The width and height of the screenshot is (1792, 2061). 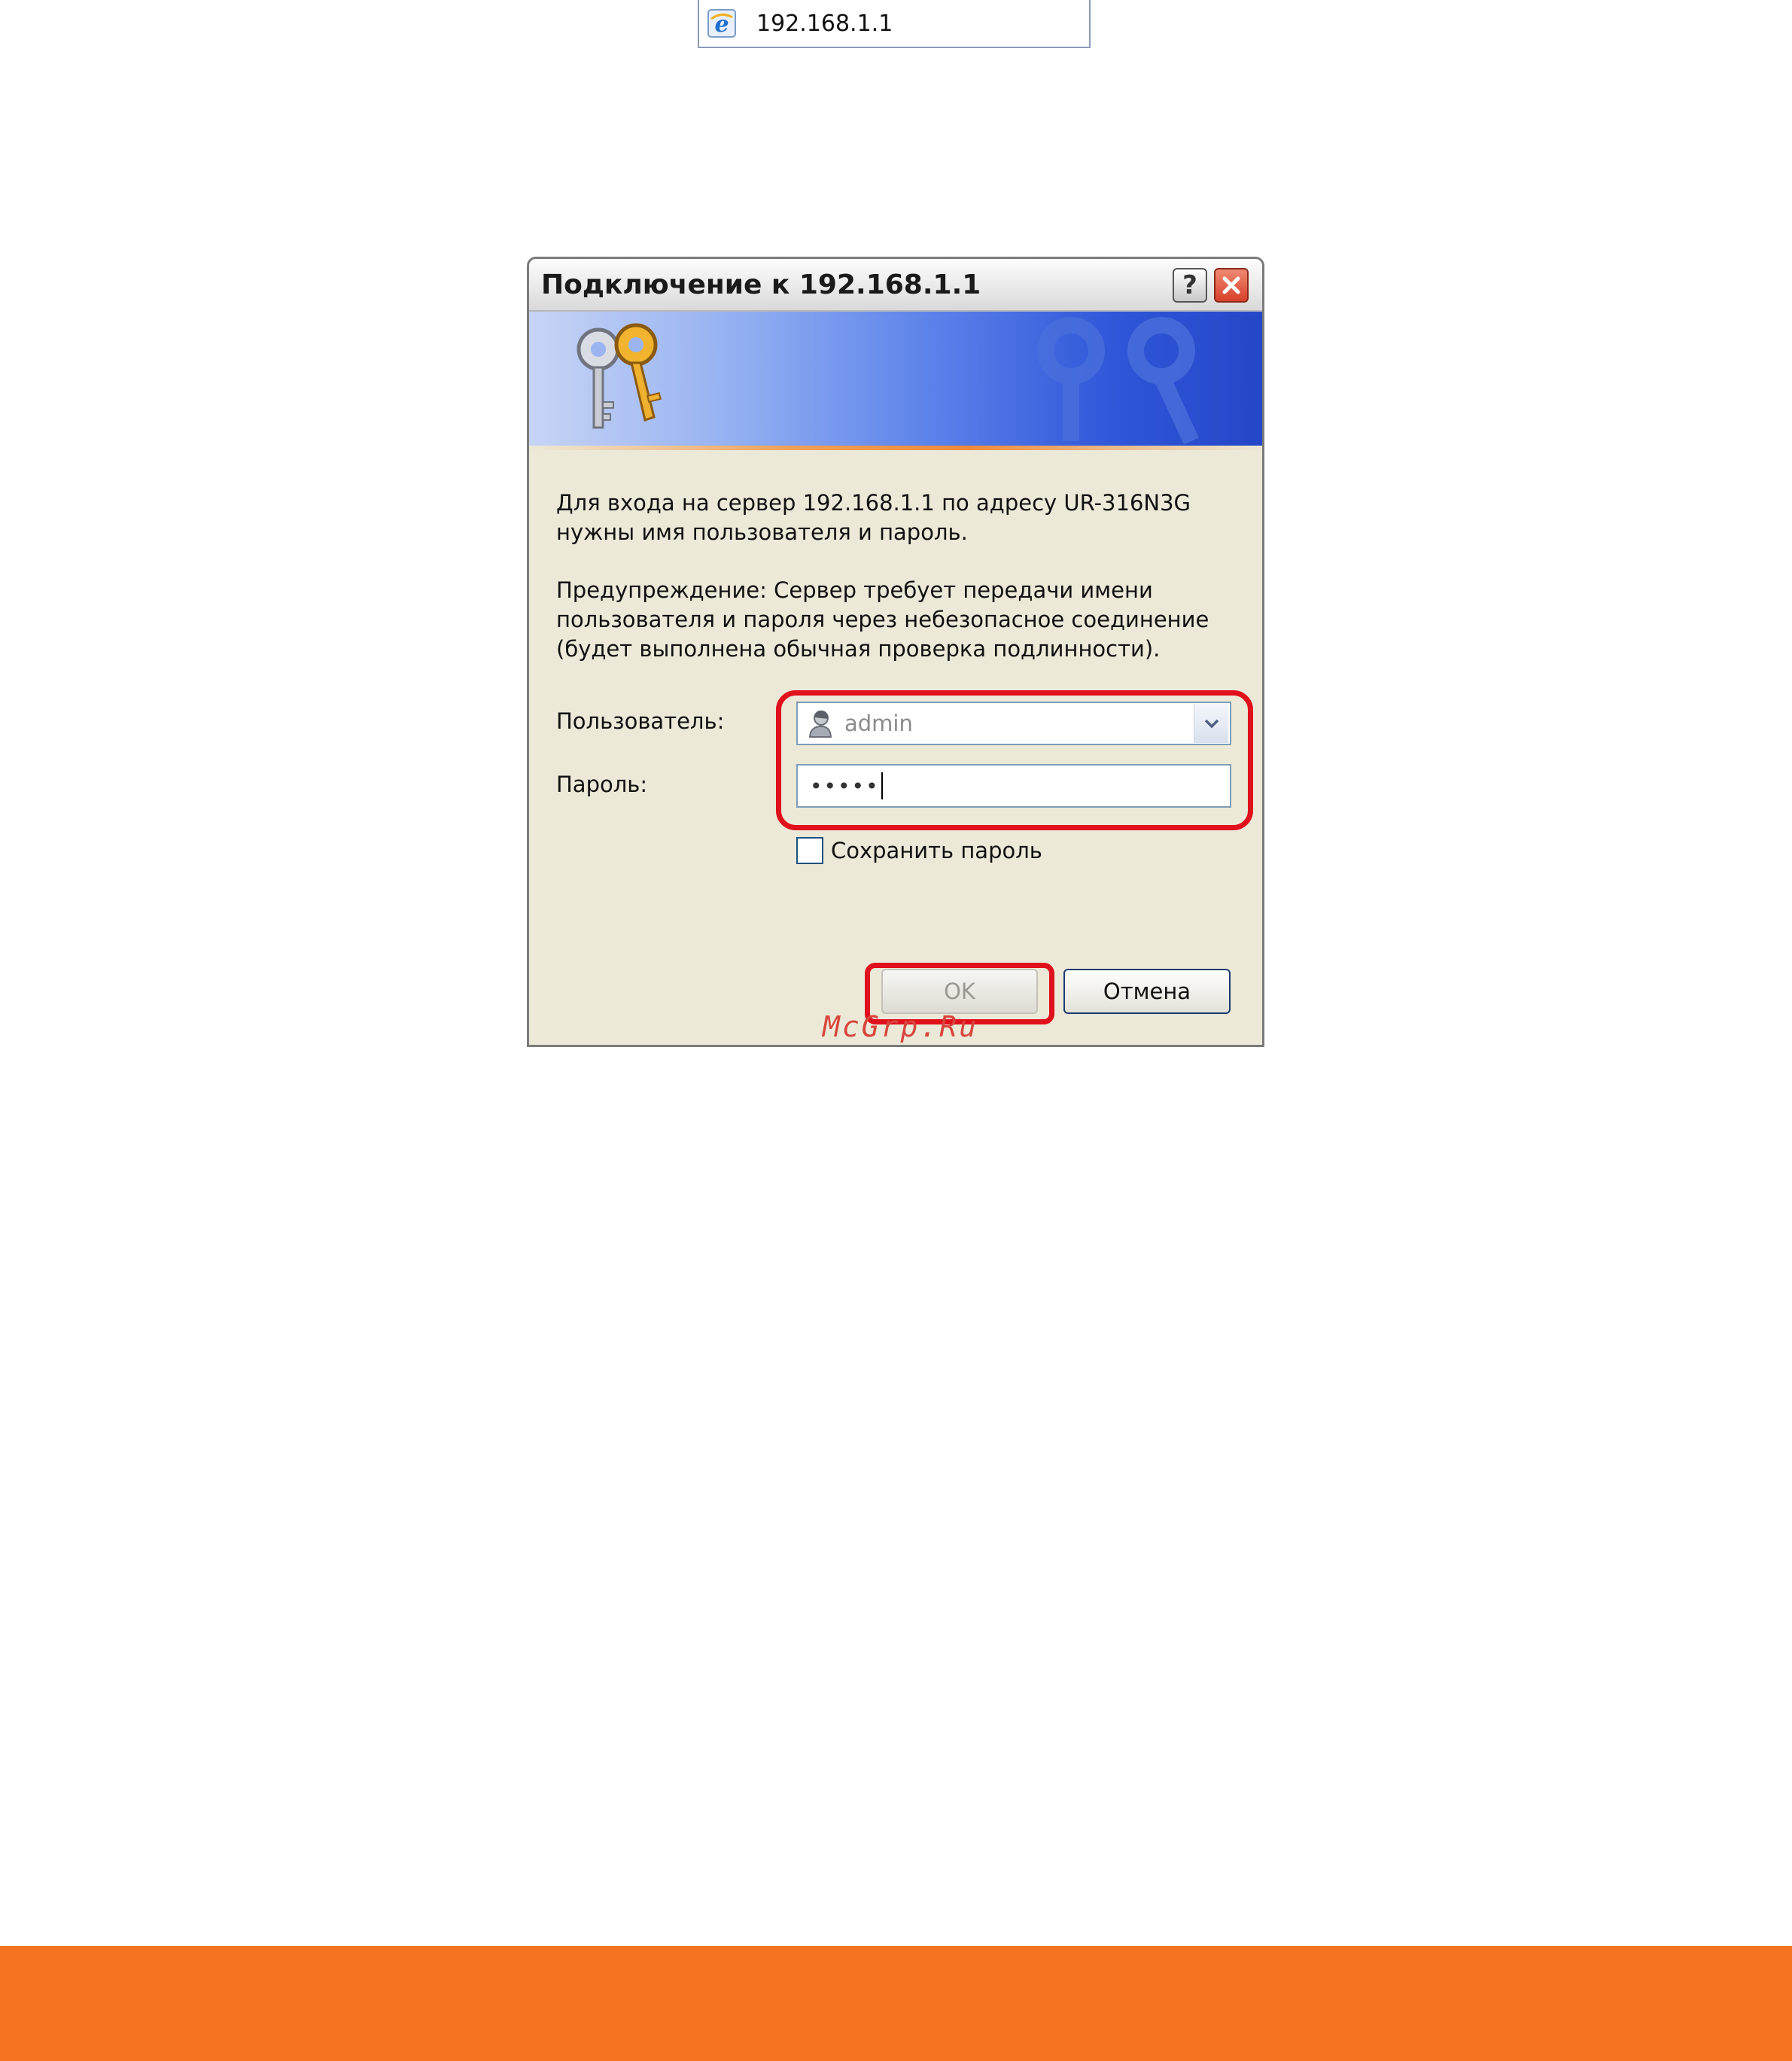 I want to click on site-watermark: McGrp.Ru, so click(x=901, y=1026).